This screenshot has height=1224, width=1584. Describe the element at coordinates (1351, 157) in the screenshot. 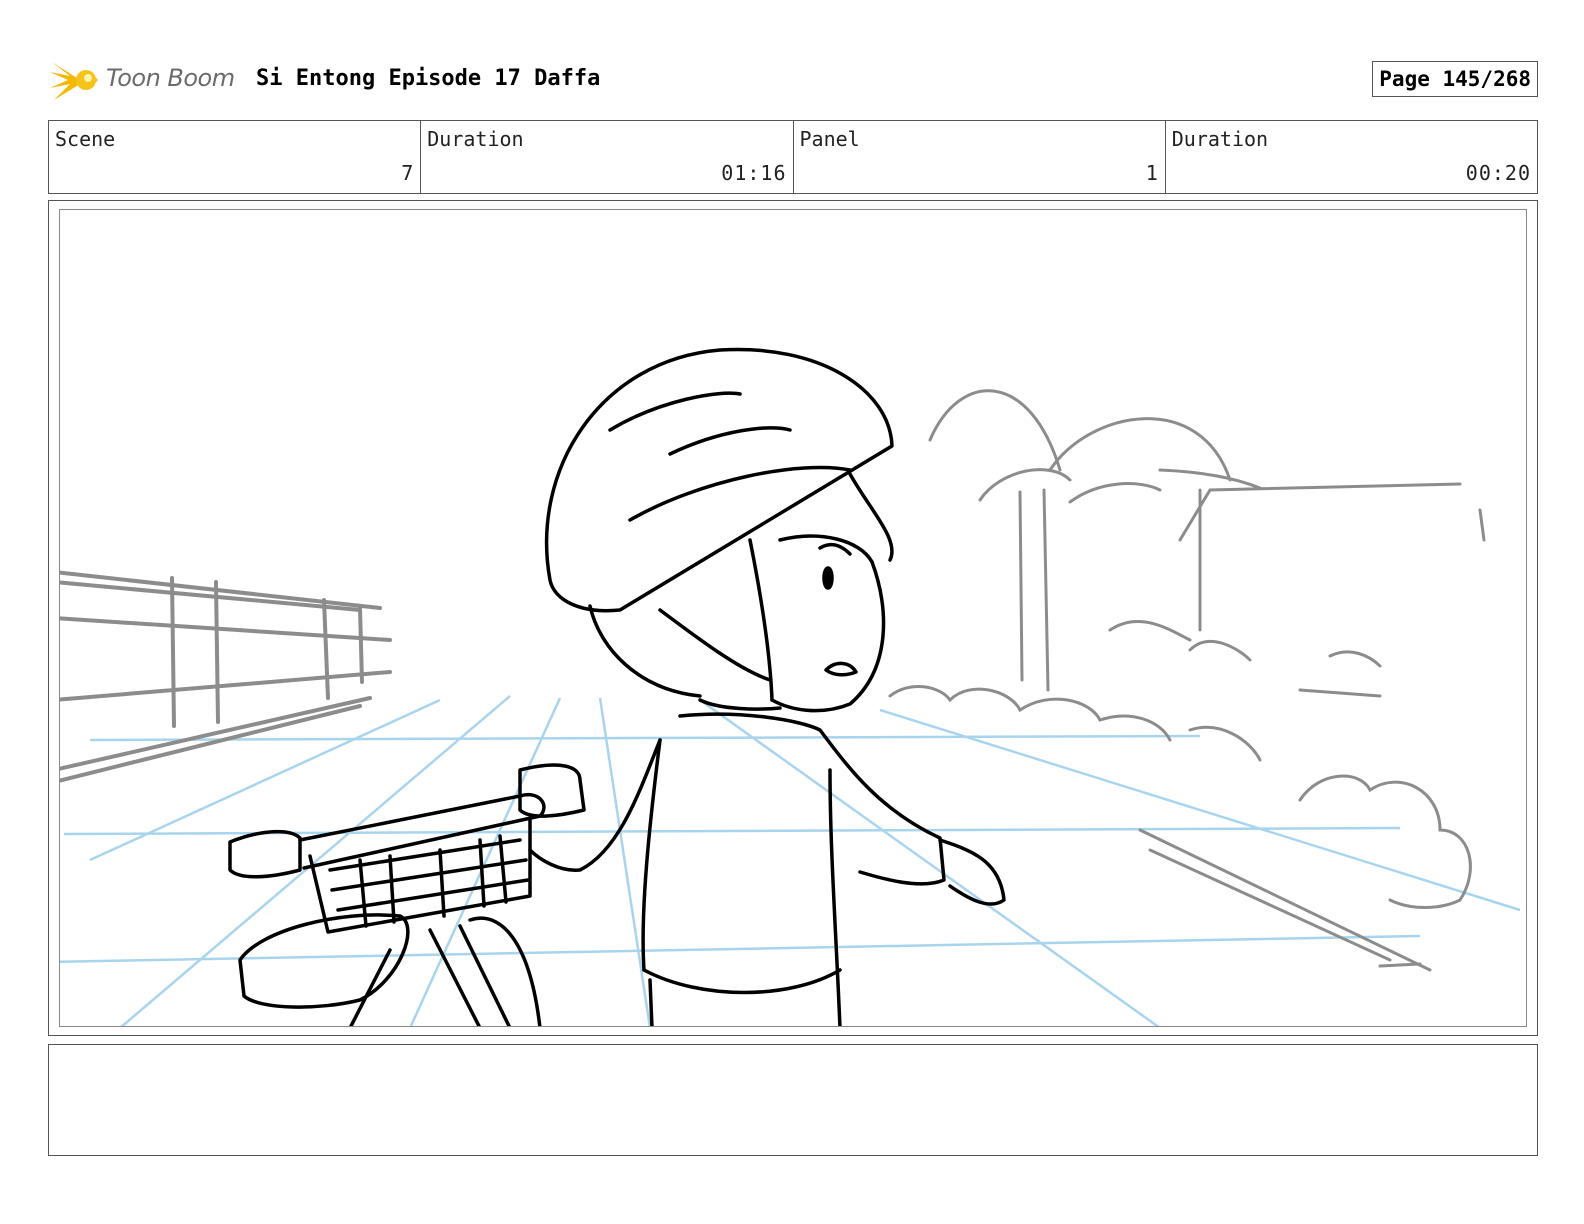

I see `panel-duration-cell: Duration 00:20` at that location.